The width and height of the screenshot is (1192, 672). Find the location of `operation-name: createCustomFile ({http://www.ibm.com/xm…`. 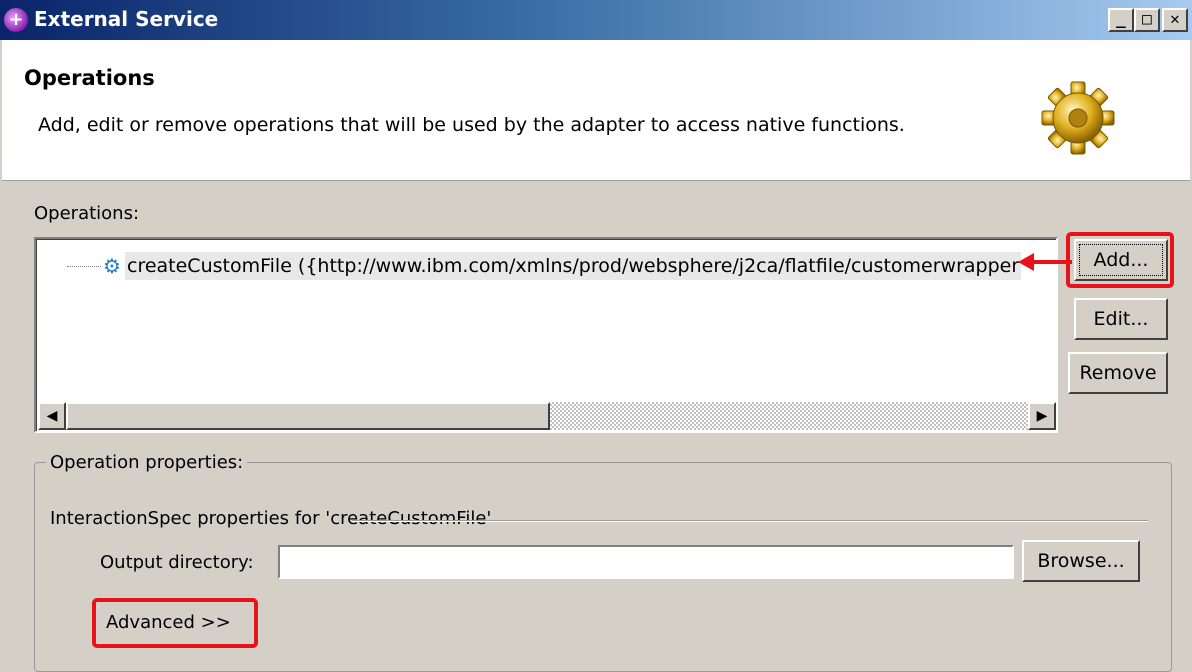

operation-name: createCustomFile ({http://www.ibm.com/xm… is located at coordinates (573, 266).